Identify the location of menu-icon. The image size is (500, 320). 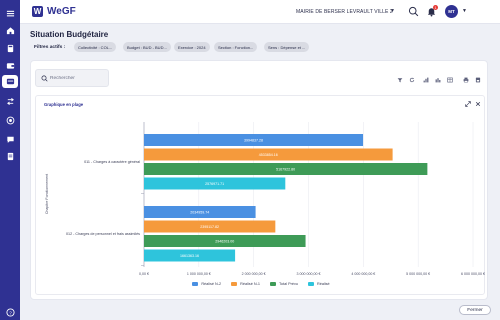
(10, 13).